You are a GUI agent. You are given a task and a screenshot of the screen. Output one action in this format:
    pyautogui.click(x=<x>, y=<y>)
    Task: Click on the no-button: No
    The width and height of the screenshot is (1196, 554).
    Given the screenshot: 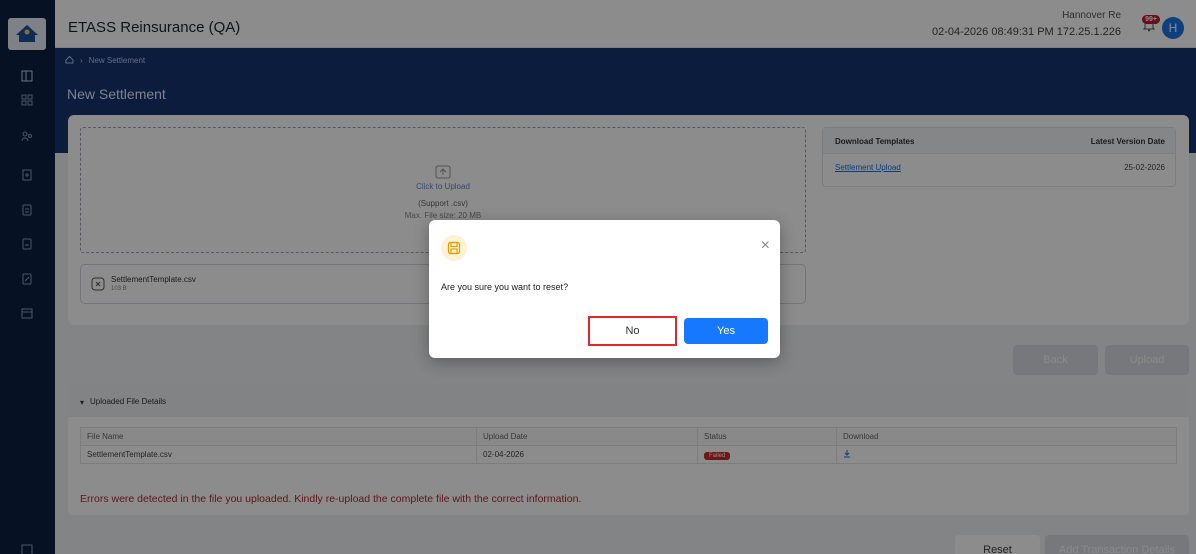 What is the action you would take?
    pyautogui.click(x=632, y=331)
    